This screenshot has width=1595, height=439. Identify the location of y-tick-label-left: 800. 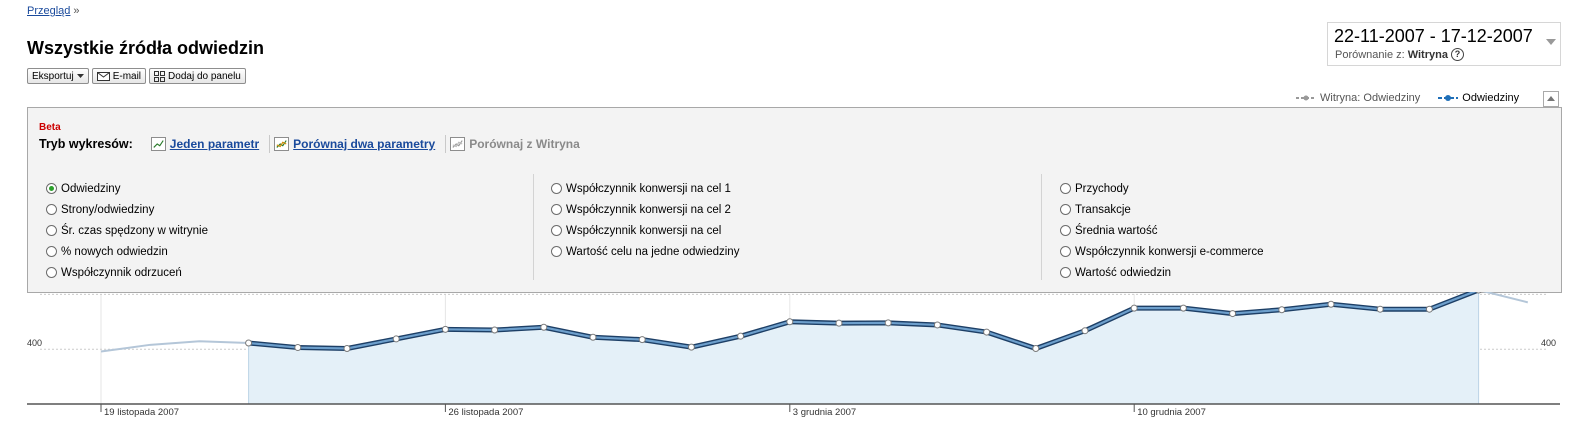
(34, 292).